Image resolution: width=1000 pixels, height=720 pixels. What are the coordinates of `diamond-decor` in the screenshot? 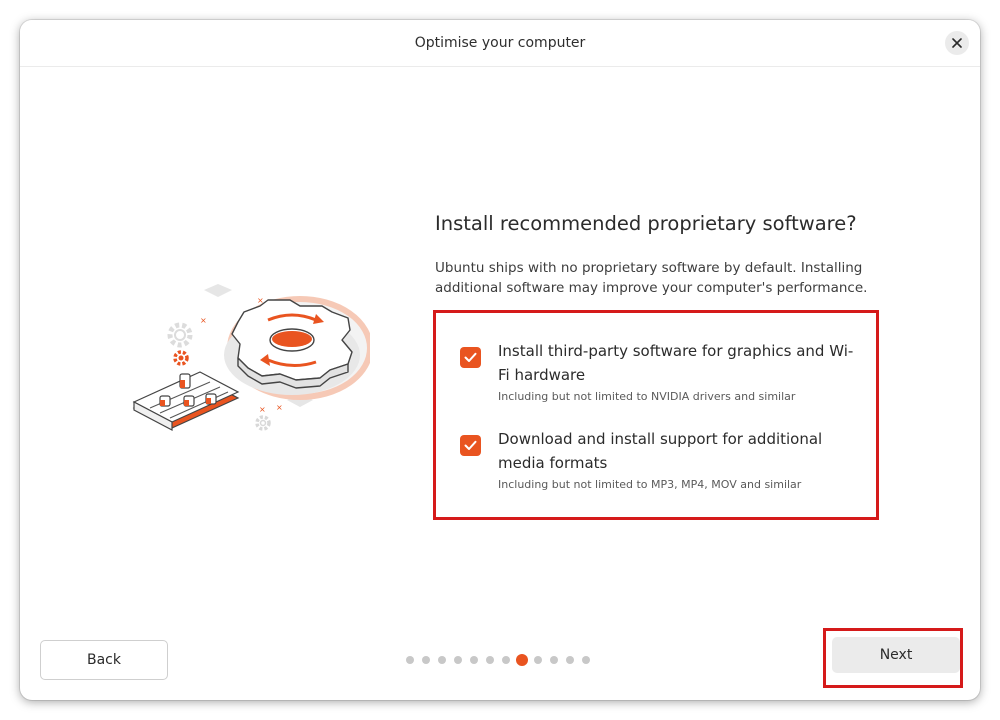 It's located at (218, 290).